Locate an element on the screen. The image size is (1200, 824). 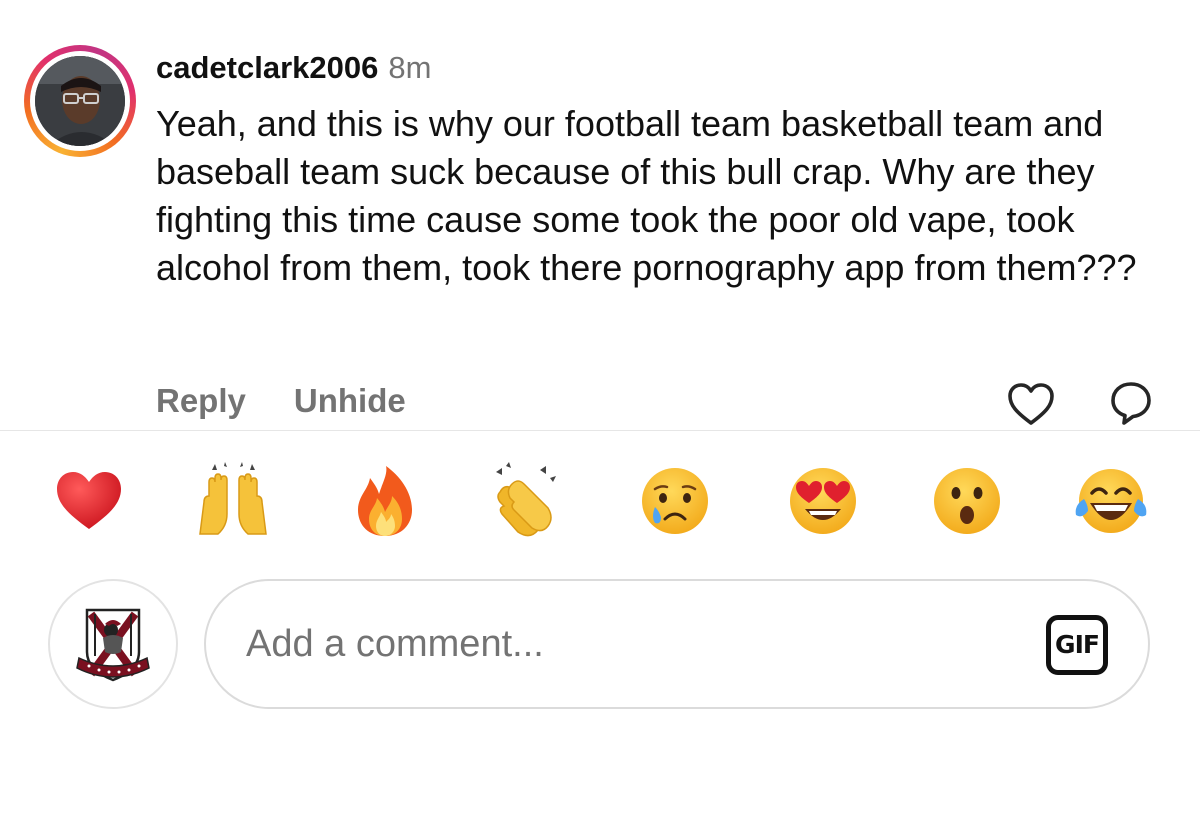
gif-button: GIF is located at coordinates (1077, 645).